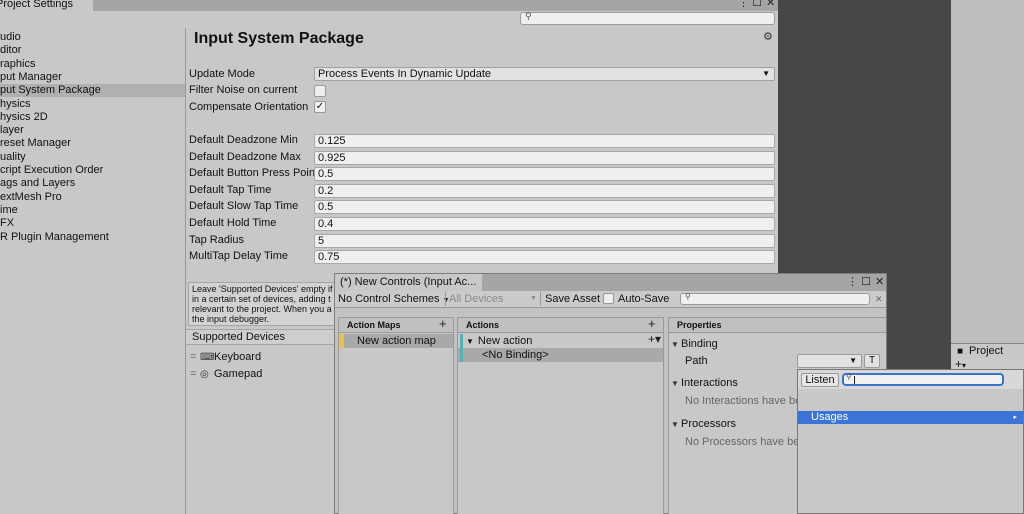  What do you see at coordinates (544, 157) in the screenshot?
I see `setting-value-field: 0.925` at bounding box center [544, 157].